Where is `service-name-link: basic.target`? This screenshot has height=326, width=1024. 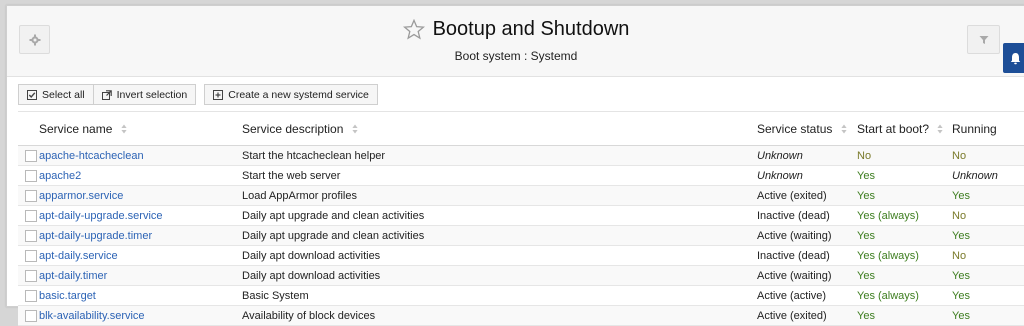
service-name-link: basic.target is located at coordinates (67, 296).